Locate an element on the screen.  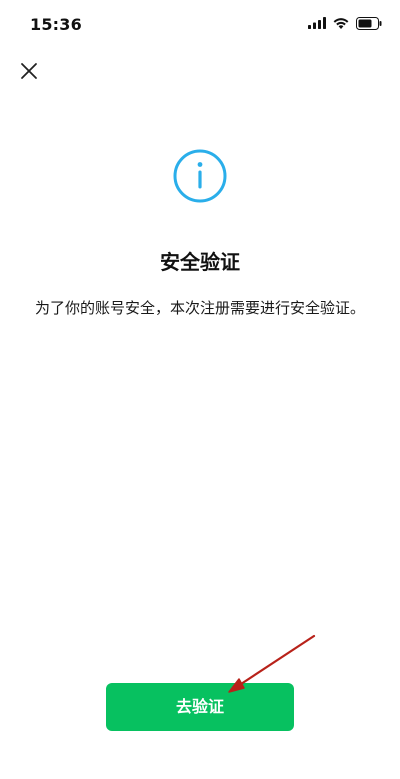
status-time: 15:36 is located at coordinates (56, 24).